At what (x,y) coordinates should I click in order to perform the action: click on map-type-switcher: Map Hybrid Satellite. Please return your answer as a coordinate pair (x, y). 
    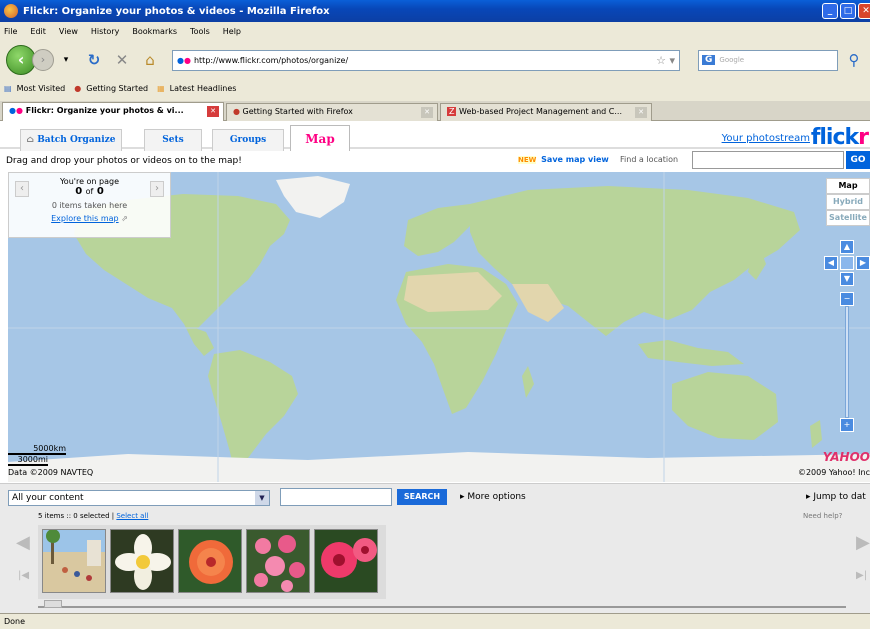
    Looking at the image, I should click on (848, 202).